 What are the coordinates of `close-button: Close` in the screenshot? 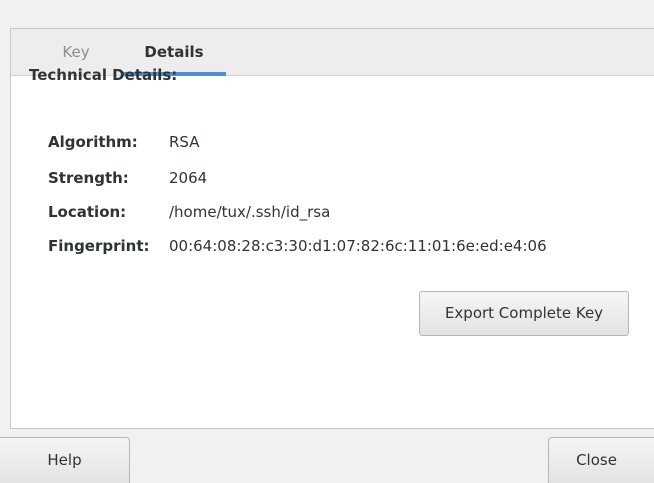 It's located at (601, 460).